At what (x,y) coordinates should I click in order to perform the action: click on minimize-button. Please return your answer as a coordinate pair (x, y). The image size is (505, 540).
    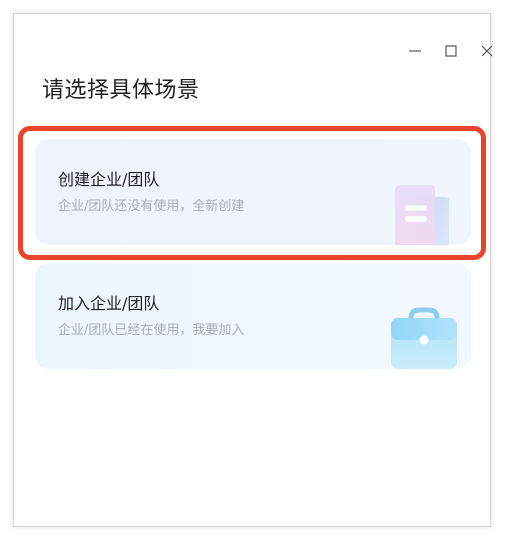
    Looking at the image, I should click on (415, 51).